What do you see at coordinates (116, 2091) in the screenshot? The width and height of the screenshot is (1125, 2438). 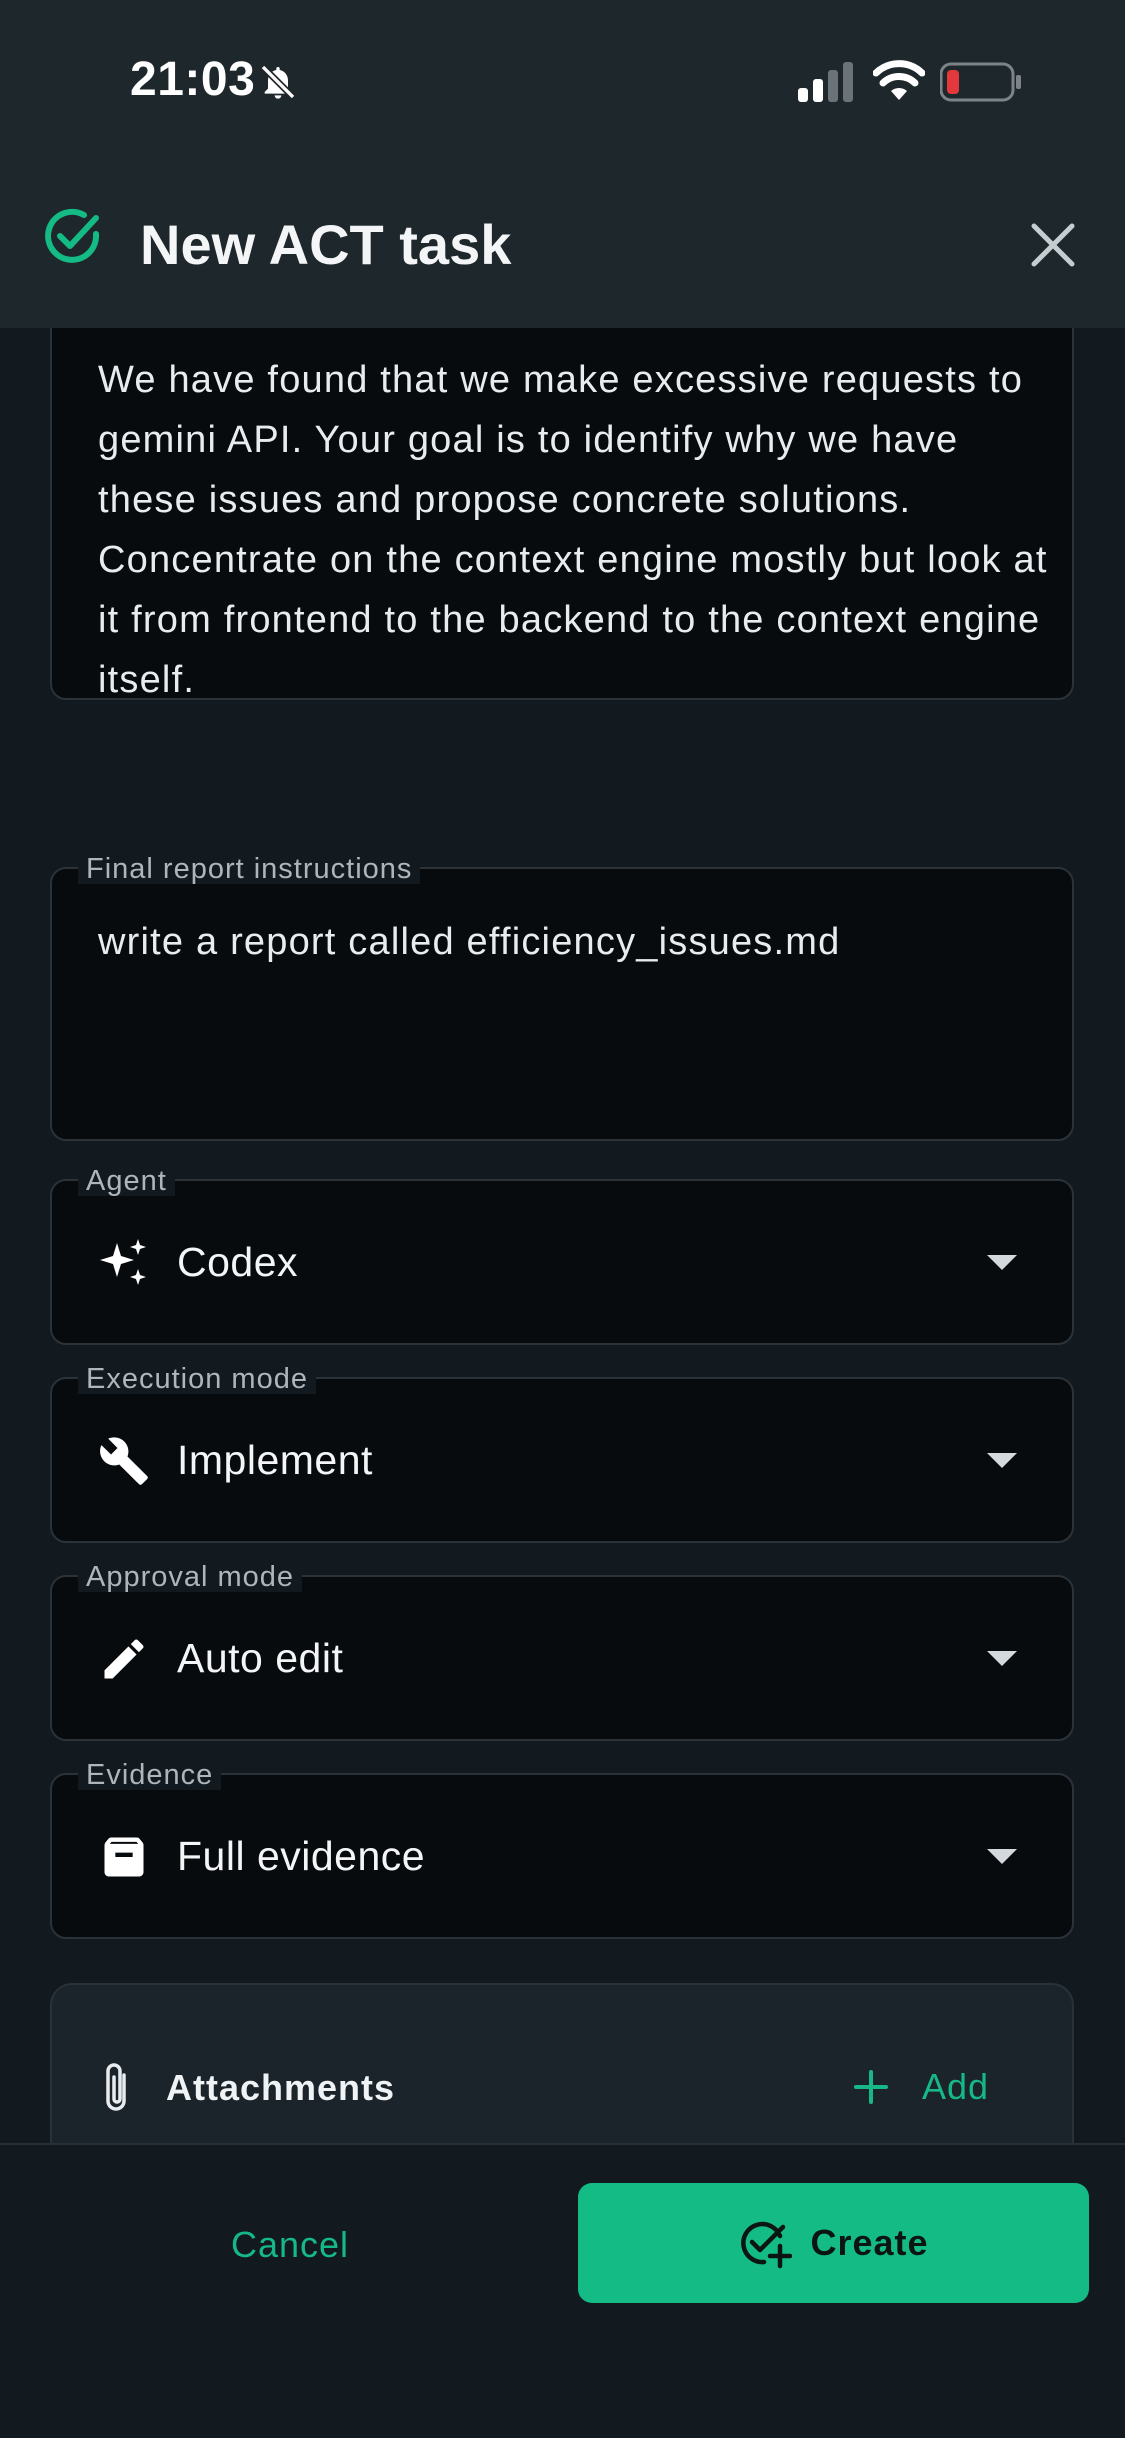 I see `paperclip-icon` at bounding box center [116, 2091].